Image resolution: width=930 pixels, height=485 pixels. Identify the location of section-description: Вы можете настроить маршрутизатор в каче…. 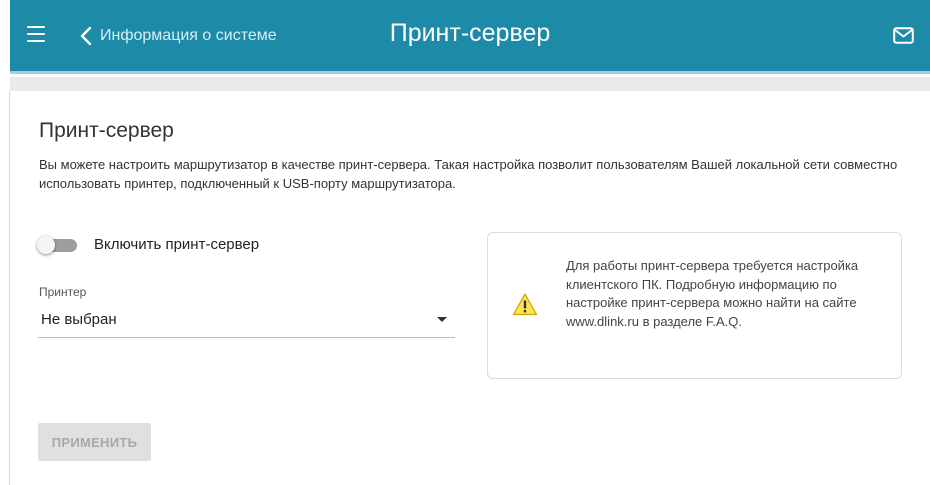
(468, 174).